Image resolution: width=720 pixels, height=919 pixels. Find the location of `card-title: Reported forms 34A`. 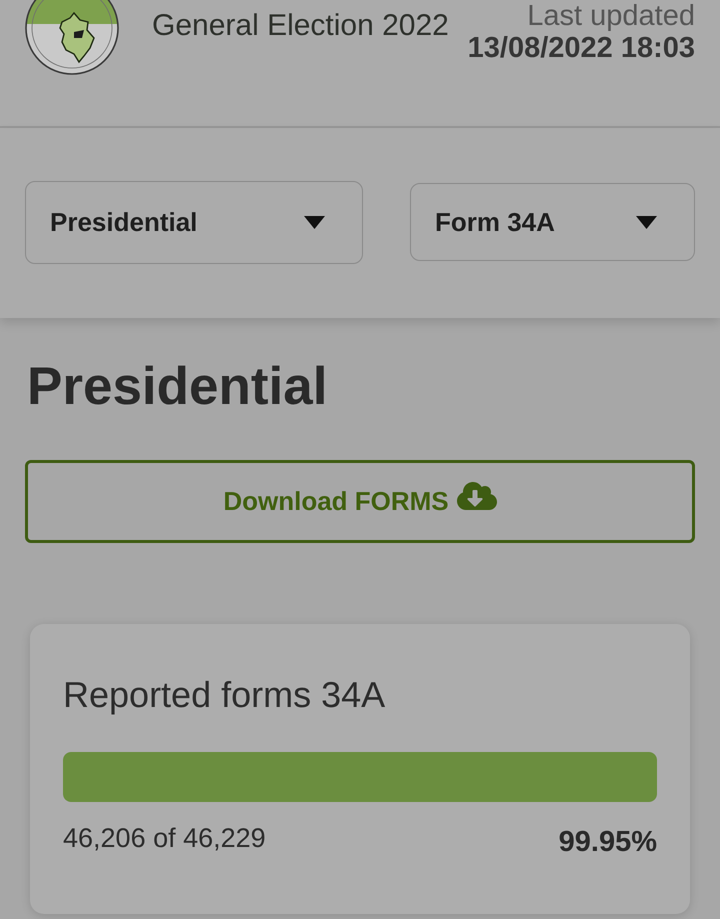

card-title: Reported forms 34A is located at coordinates (224, 695).